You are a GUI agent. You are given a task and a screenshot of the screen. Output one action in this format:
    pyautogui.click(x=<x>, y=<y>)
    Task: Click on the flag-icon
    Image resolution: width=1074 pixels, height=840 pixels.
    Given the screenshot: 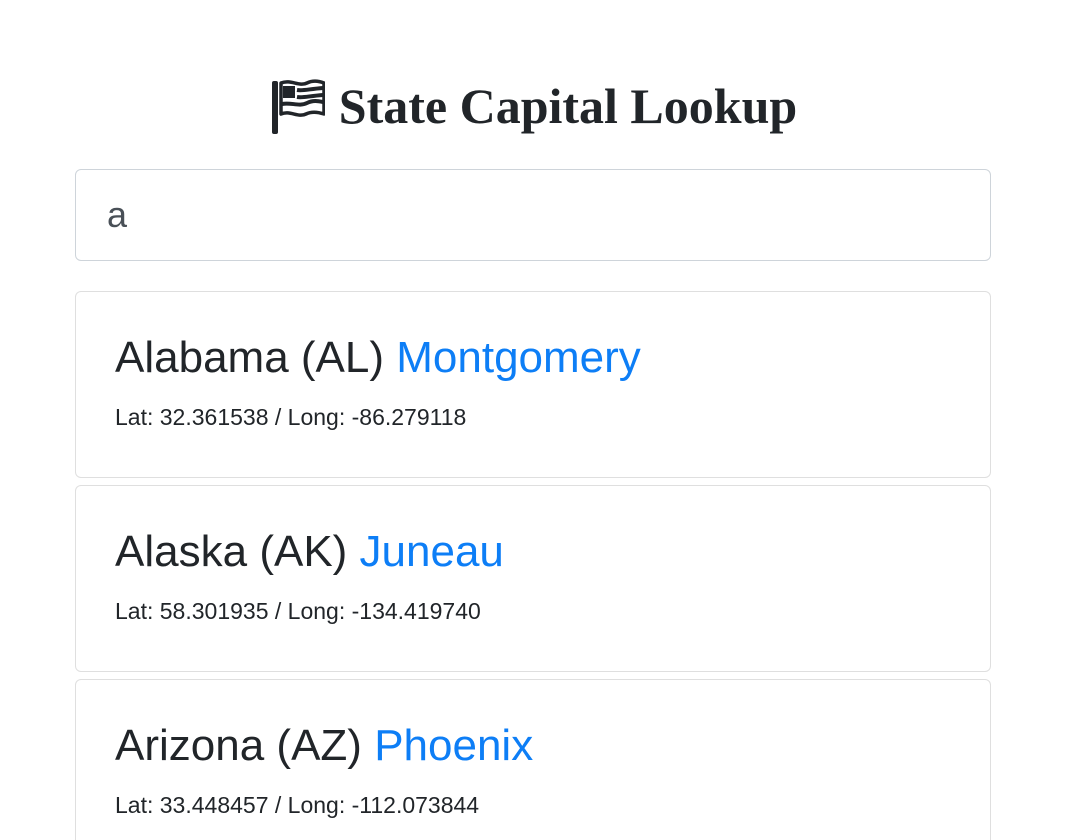 What is the action you would take?
    pyautogui.click(x=297, y=106)
    